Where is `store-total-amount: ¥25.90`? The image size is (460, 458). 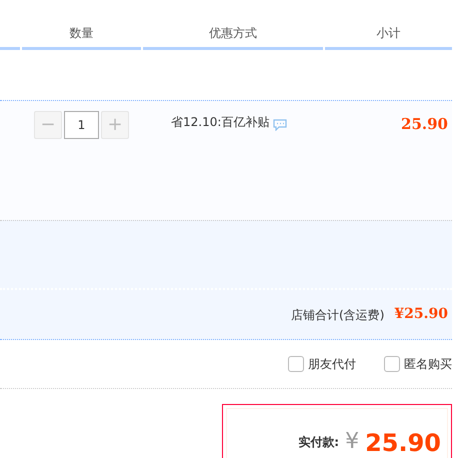 store-total-amount: ¥25.90 is located at coordinates (421, 314).